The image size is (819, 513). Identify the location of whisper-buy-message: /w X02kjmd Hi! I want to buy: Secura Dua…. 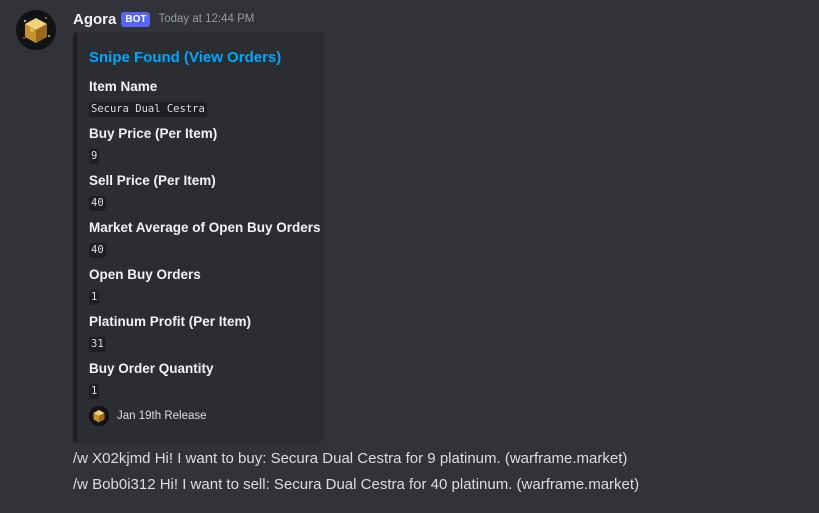
(350, 458).